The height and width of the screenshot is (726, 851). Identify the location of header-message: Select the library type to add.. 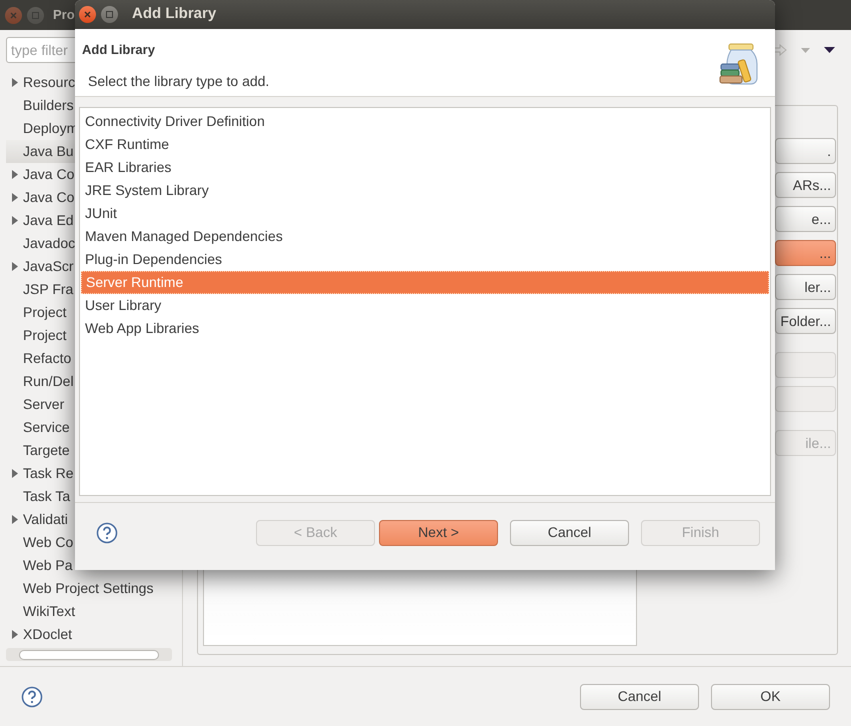
(179, 81).